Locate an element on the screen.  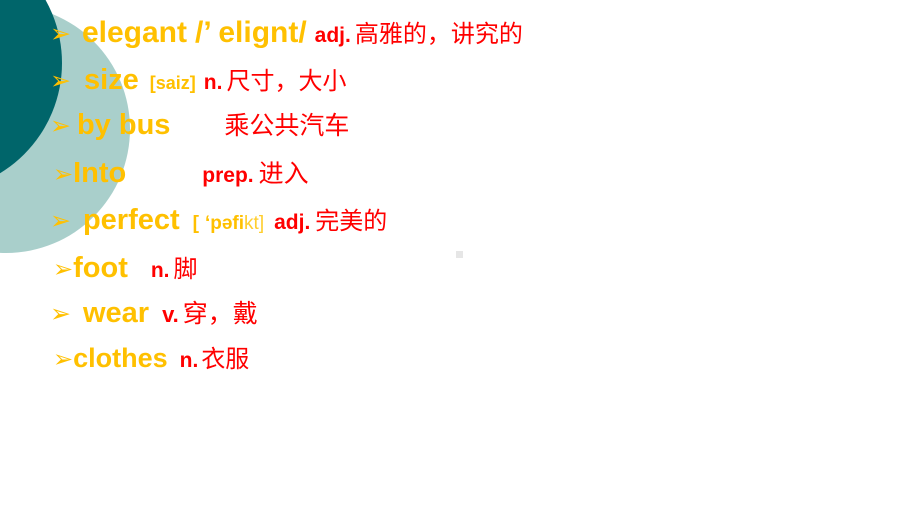
vocab-word: size is located at coordinates (111, 80).